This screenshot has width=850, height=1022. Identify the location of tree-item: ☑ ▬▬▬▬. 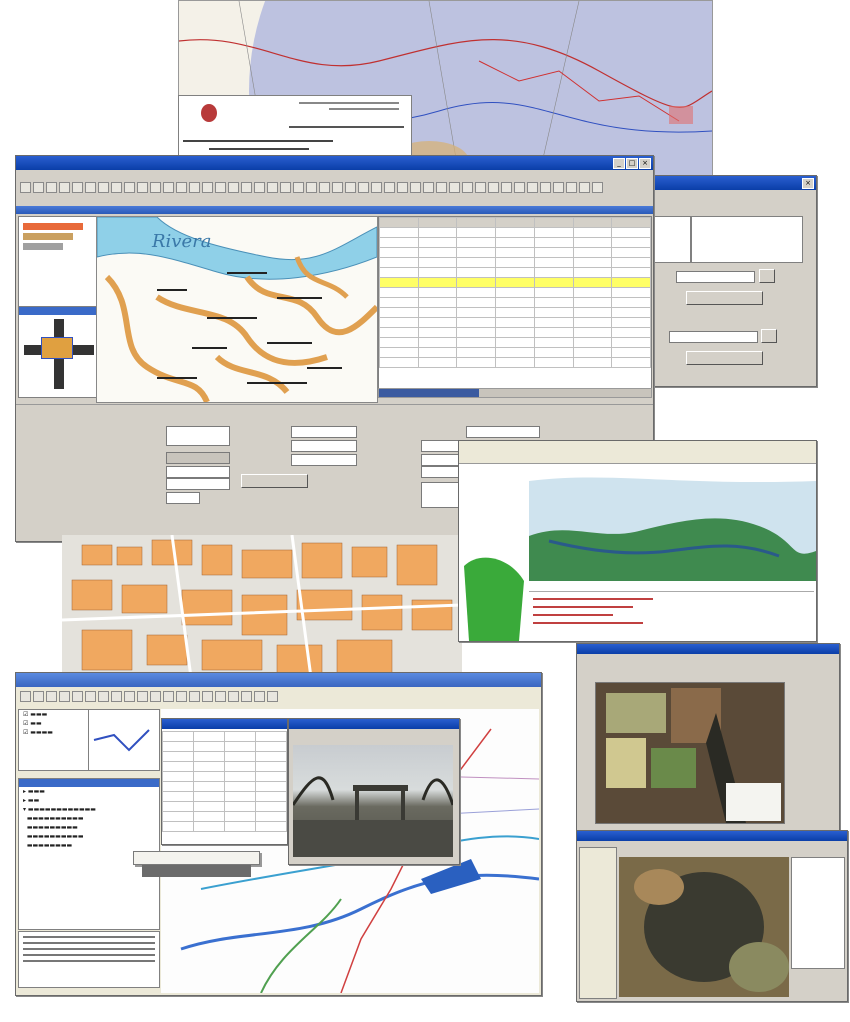
(54, 732).